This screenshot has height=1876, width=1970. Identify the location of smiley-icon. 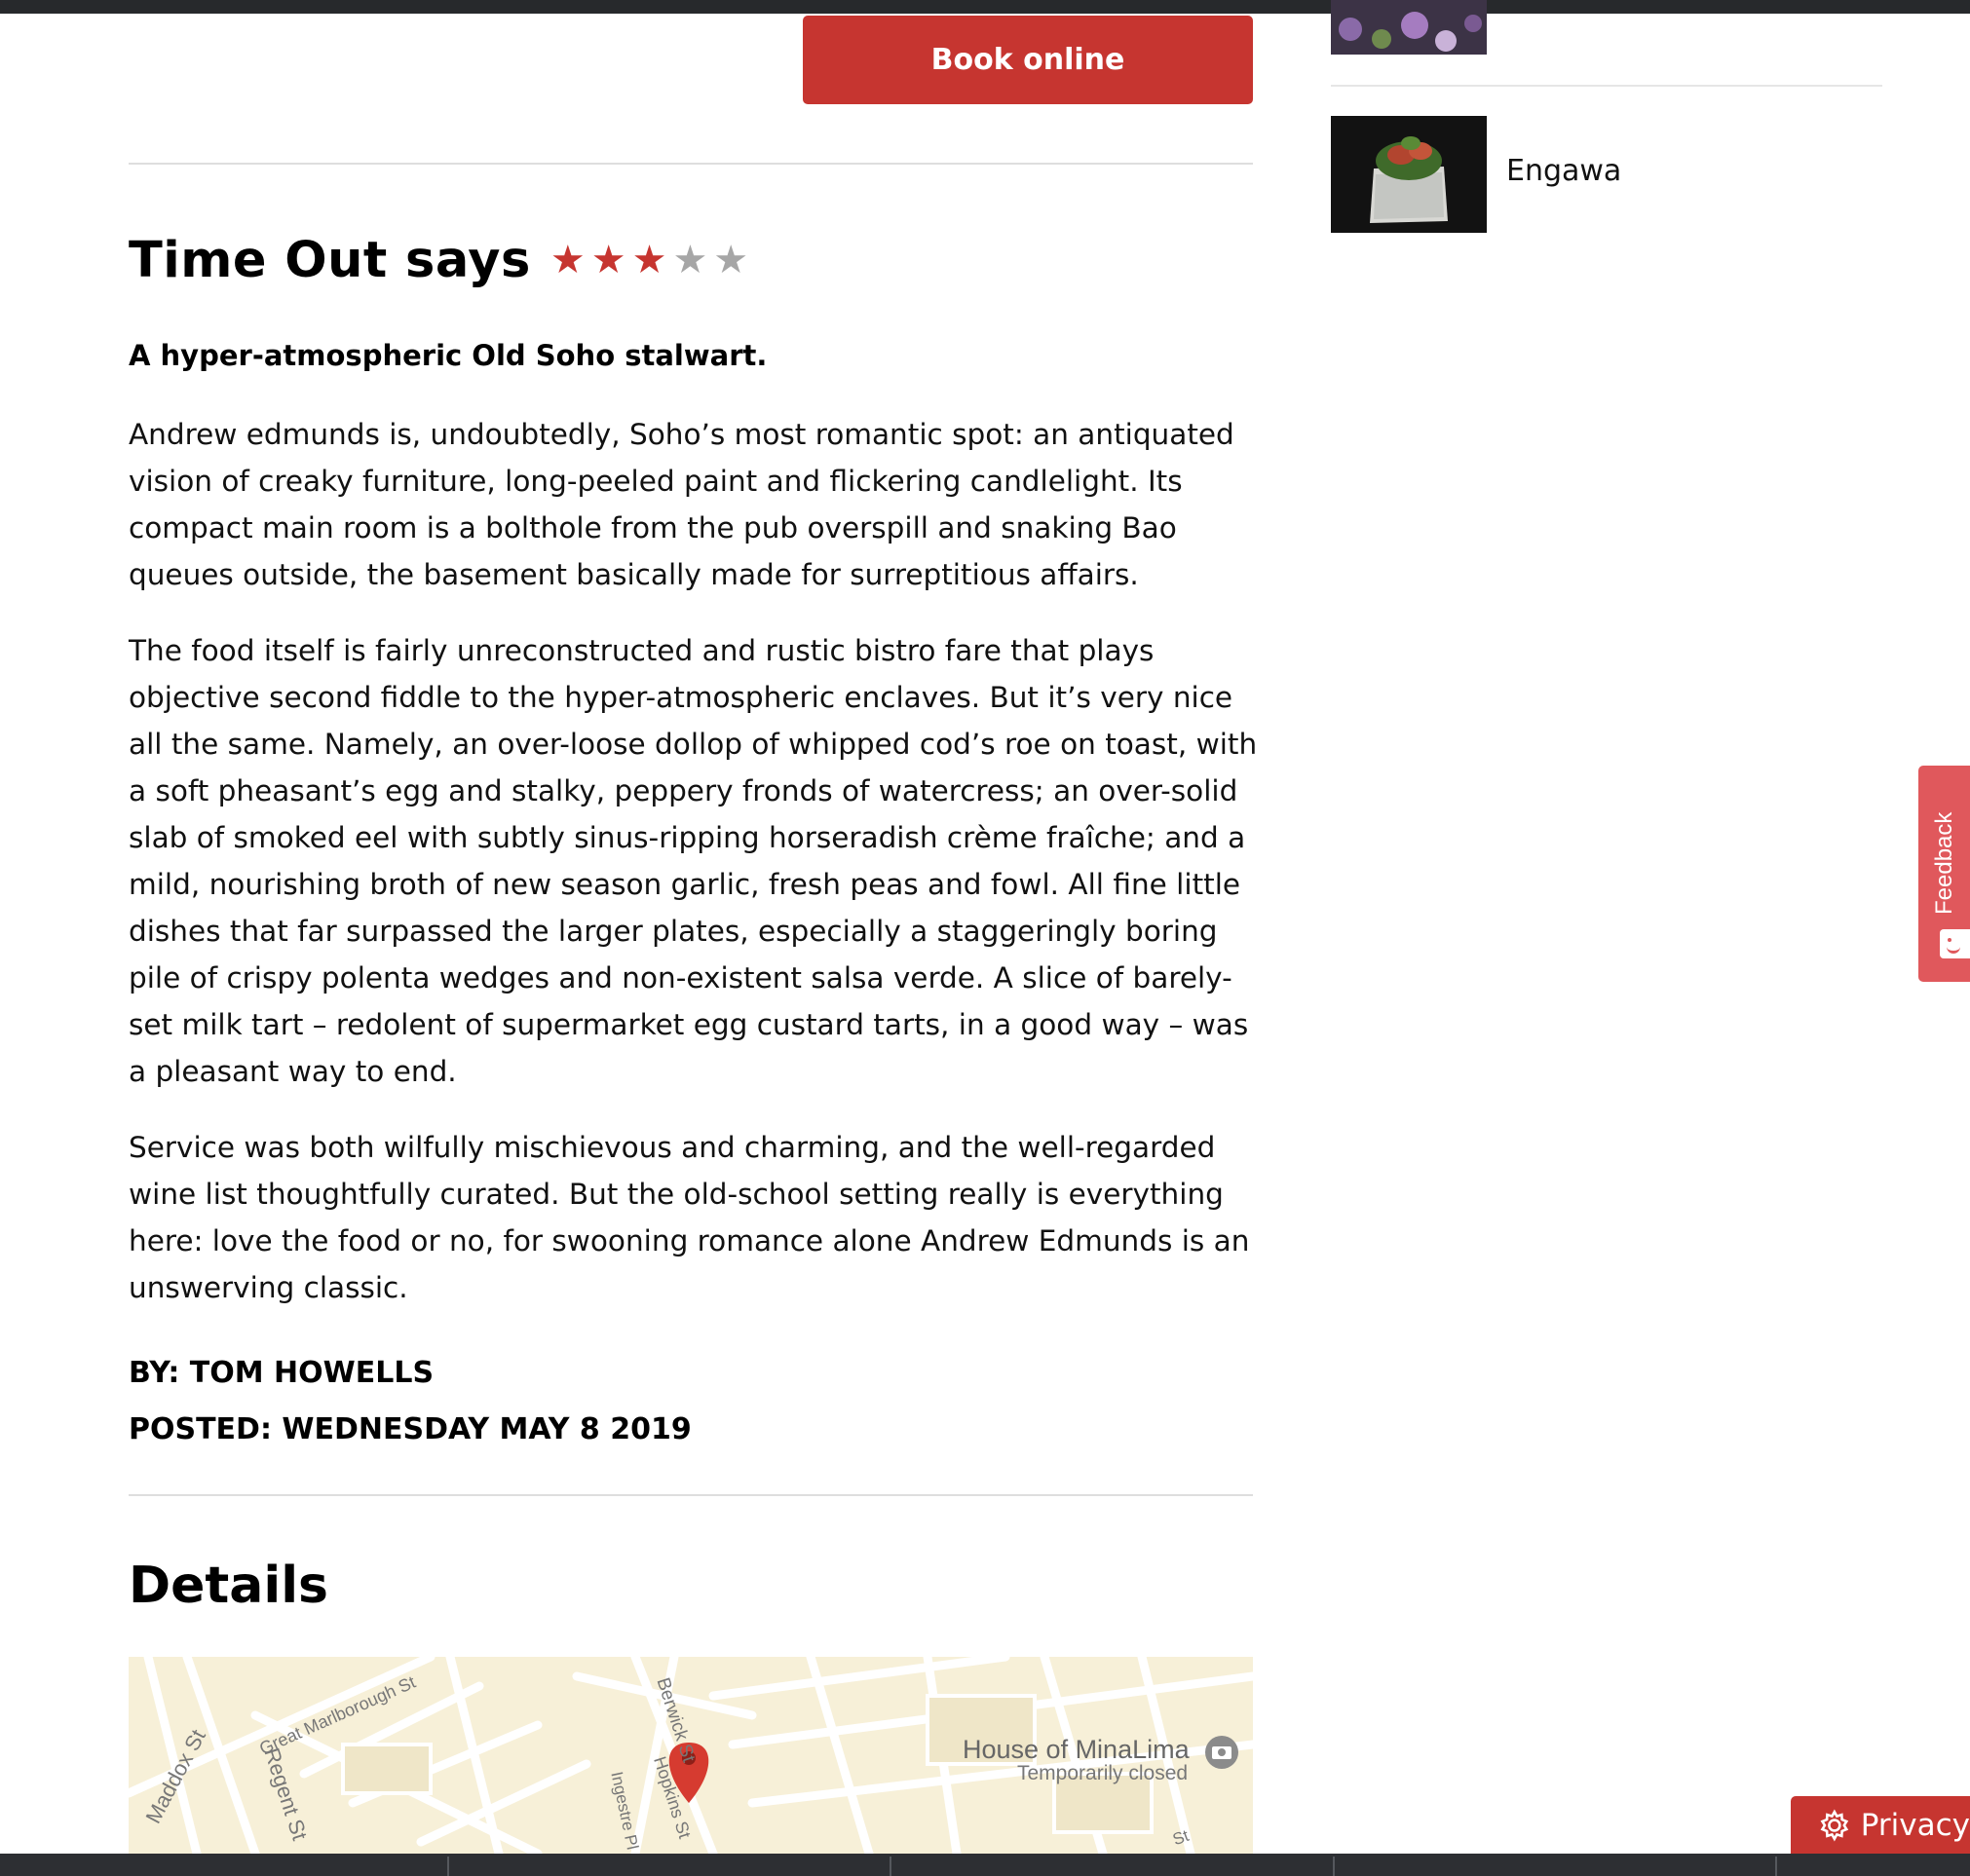
(1955, 944).